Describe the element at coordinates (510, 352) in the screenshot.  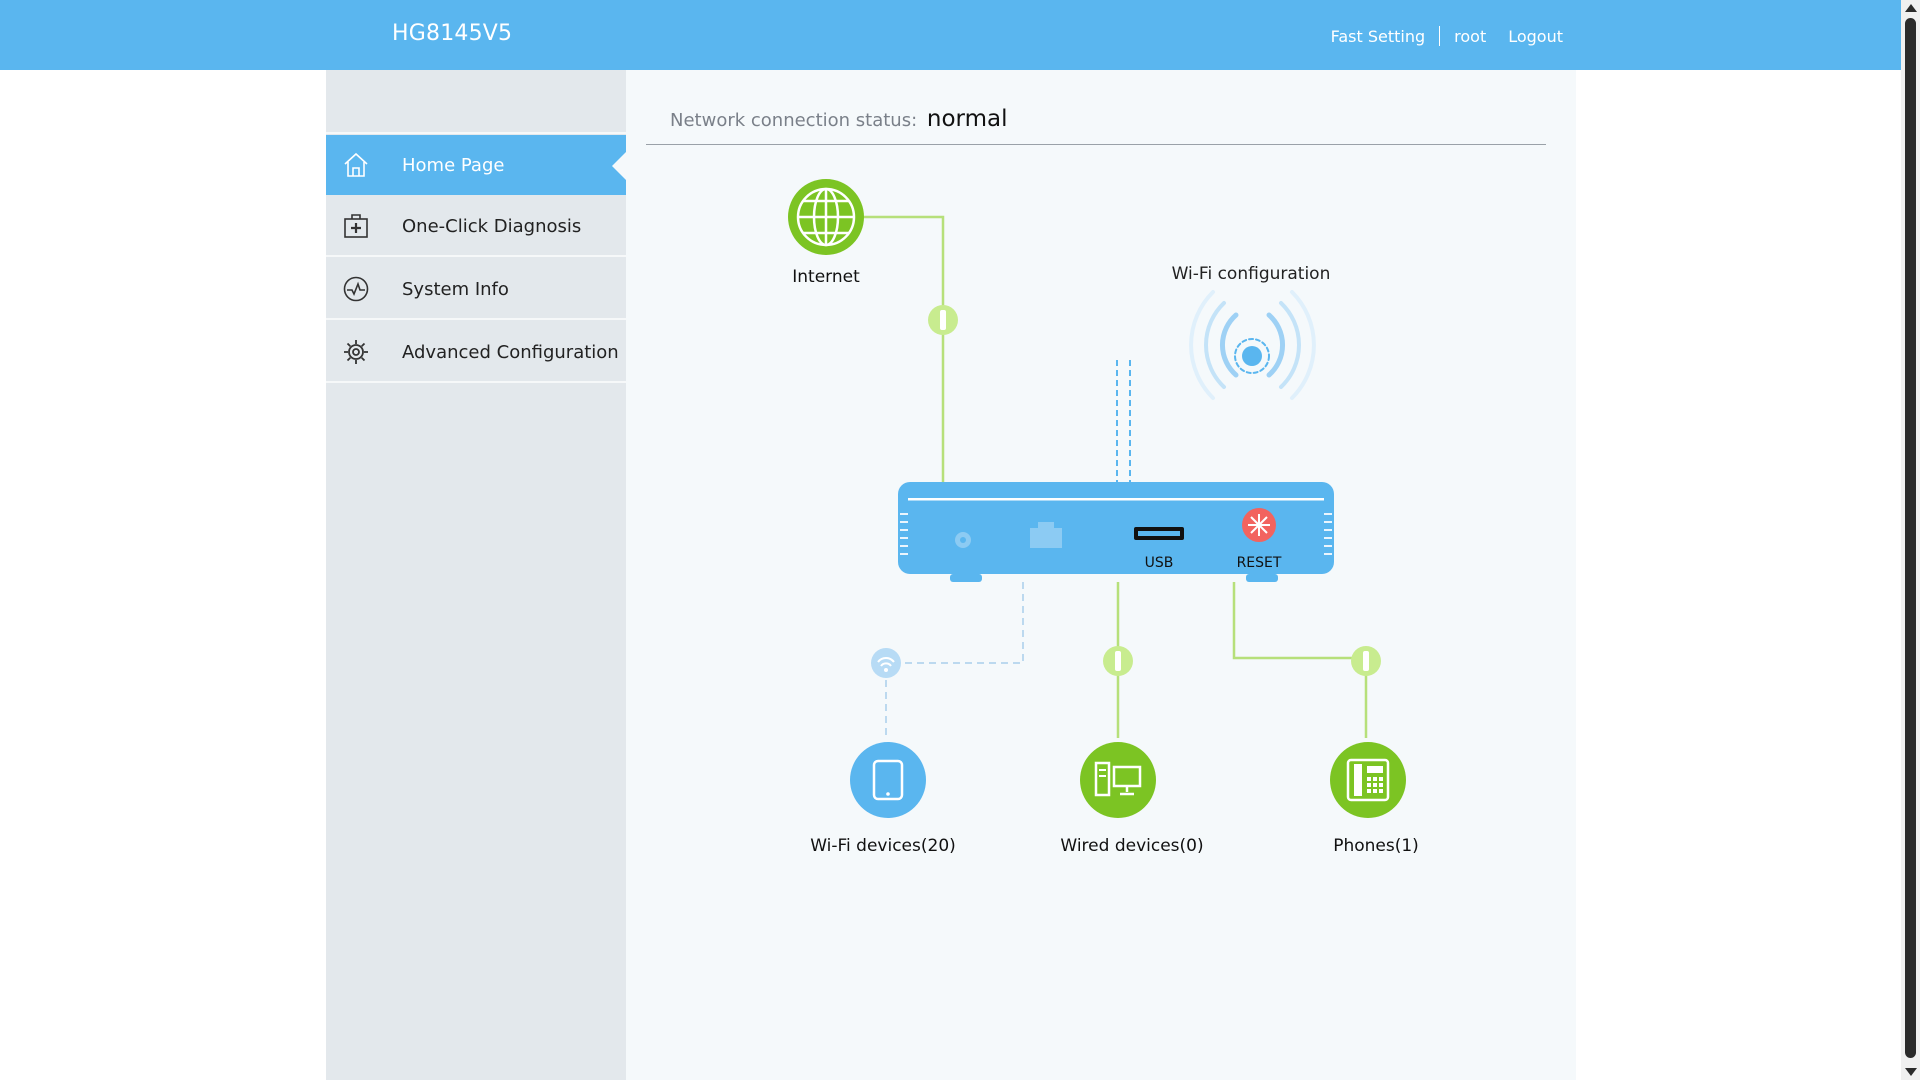
I see `sidebar-item-label: Advanced Configuration` at that location.